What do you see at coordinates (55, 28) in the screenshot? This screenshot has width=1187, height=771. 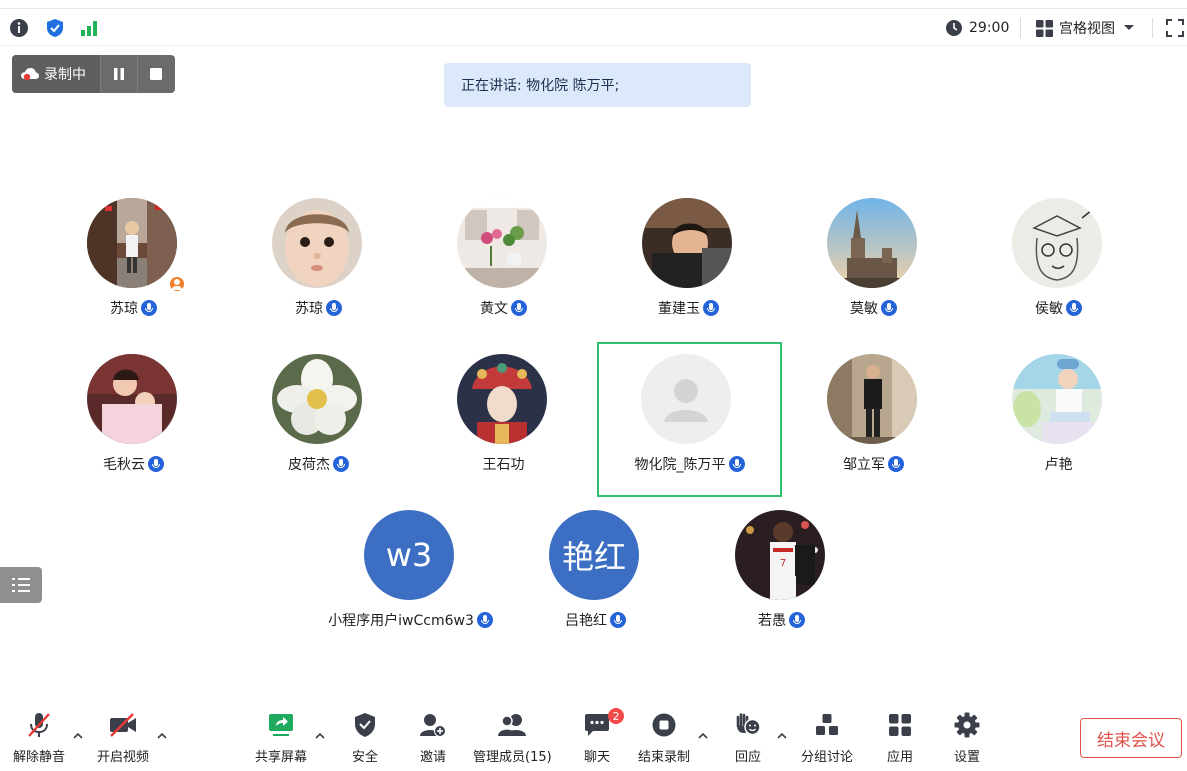 I see `shield-check-icon` at bounding box center [55, 28].